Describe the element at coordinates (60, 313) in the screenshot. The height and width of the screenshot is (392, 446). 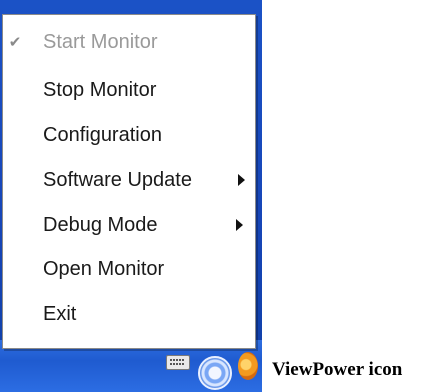
I see `menu-item-label: Exit` at that location.